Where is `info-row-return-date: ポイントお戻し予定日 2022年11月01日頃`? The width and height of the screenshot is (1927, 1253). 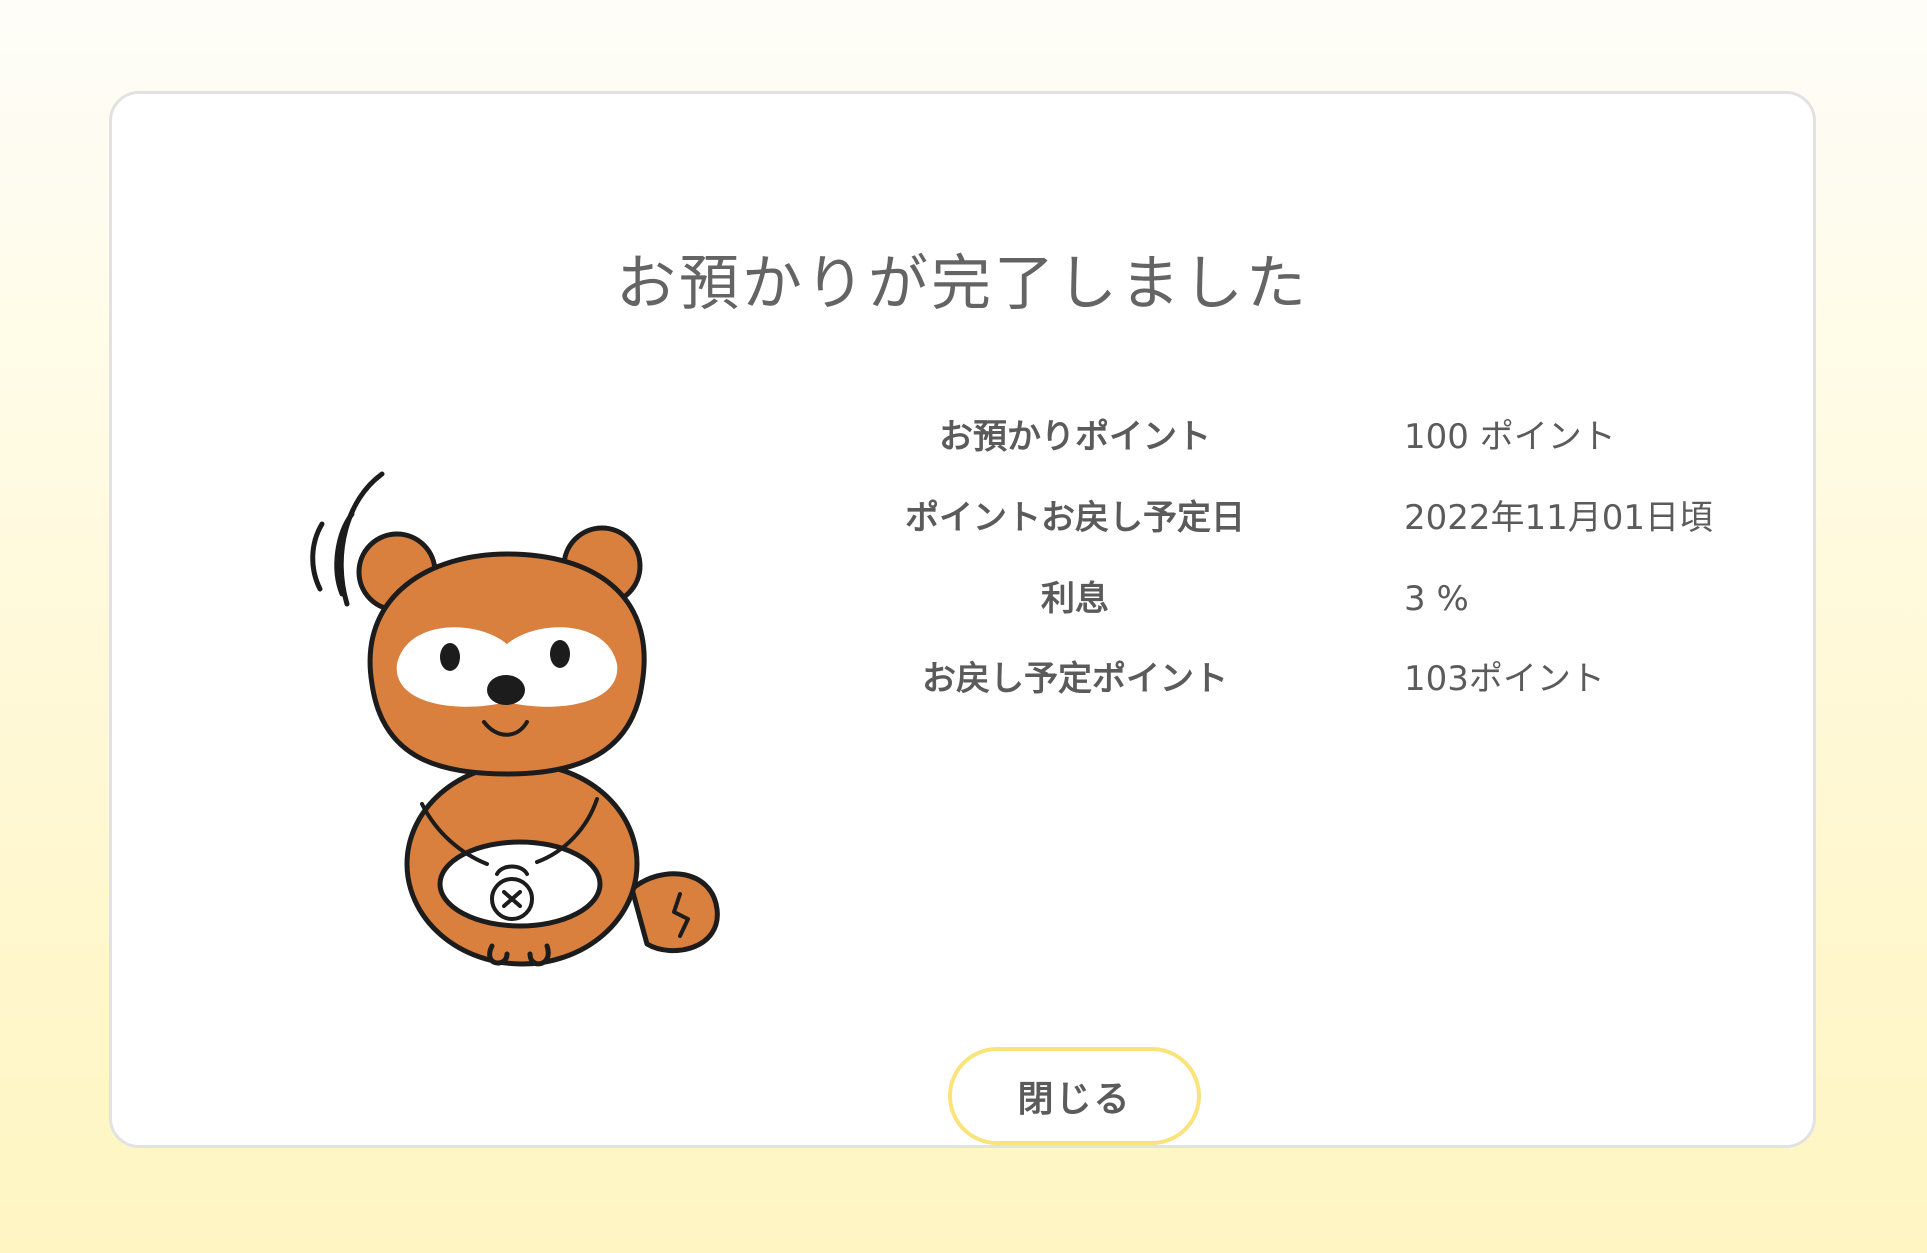 info-row-return-date: ポイントお戻し予定日 2022年11月01日頃 is located at coordinates (962, 518).